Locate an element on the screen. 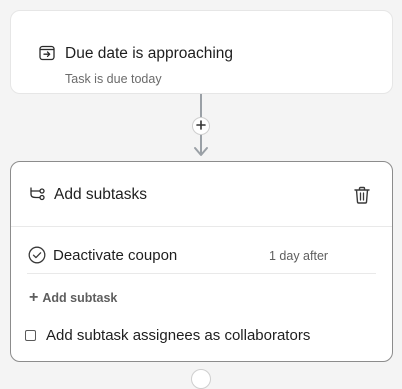  collaborators-checkbox is located at coordinates (30, 335).